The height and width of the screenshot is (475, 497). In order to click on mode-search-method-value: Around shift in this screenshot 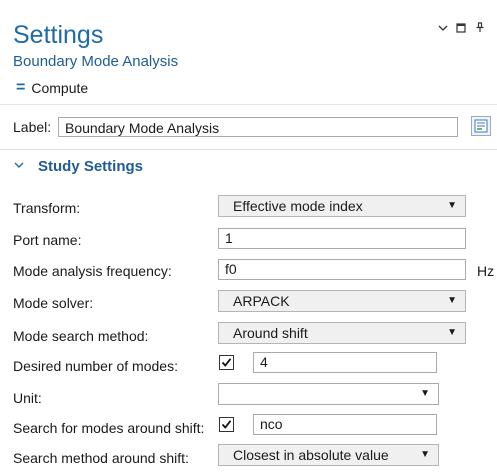, I will do `click(270, 333)`.